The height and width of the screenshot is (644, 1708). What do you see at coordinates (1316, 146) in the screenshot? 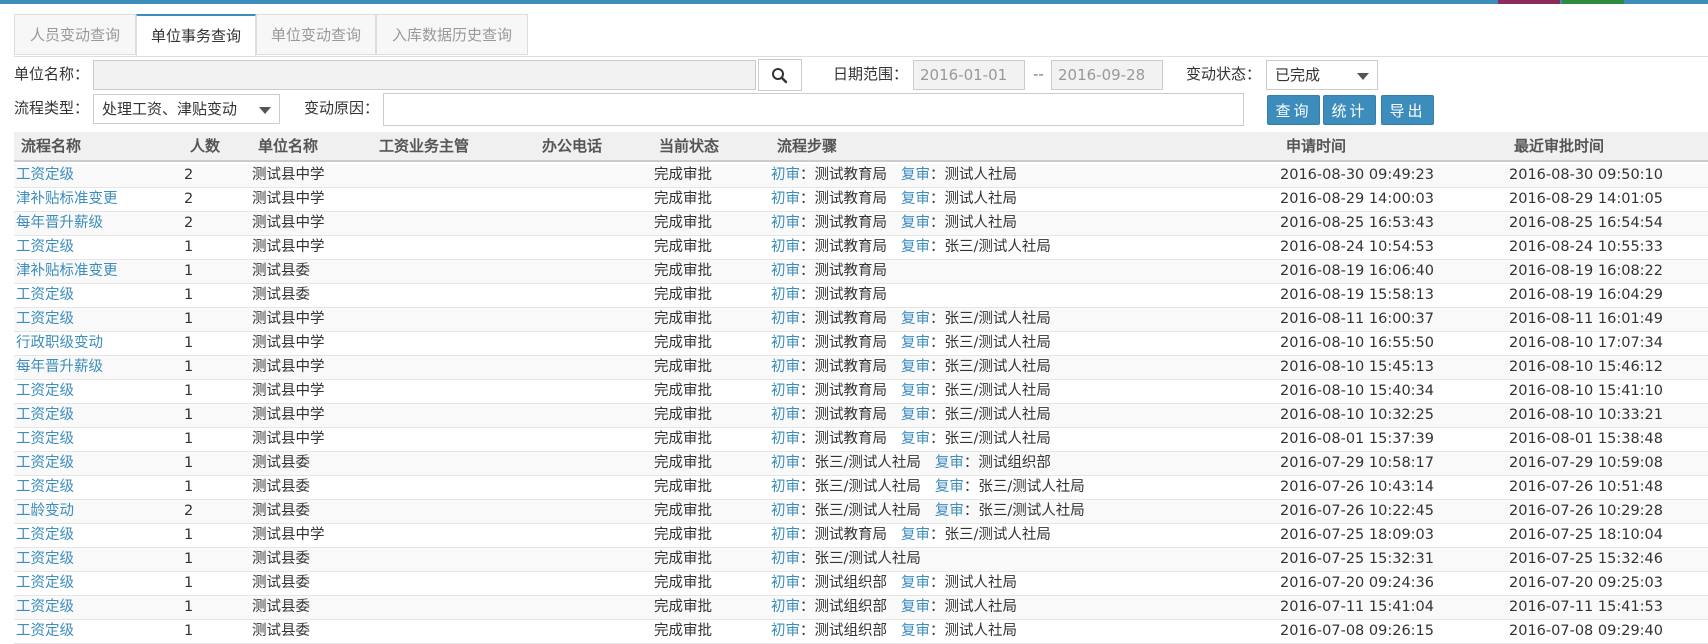
I see `col-apply-time: 申请时间` at bounding box center [1316, 146].